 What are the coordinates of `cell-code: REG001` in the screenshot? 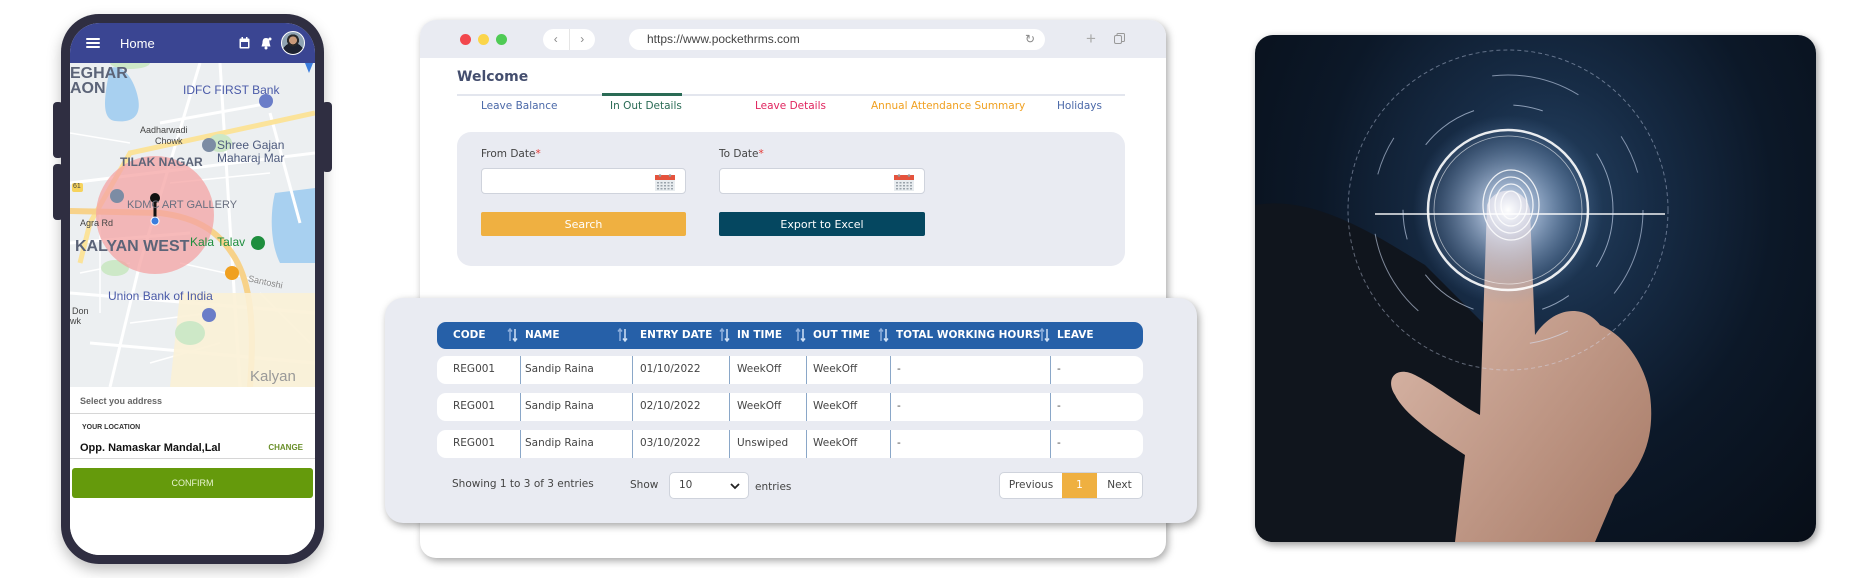 It's located at (474, 406).